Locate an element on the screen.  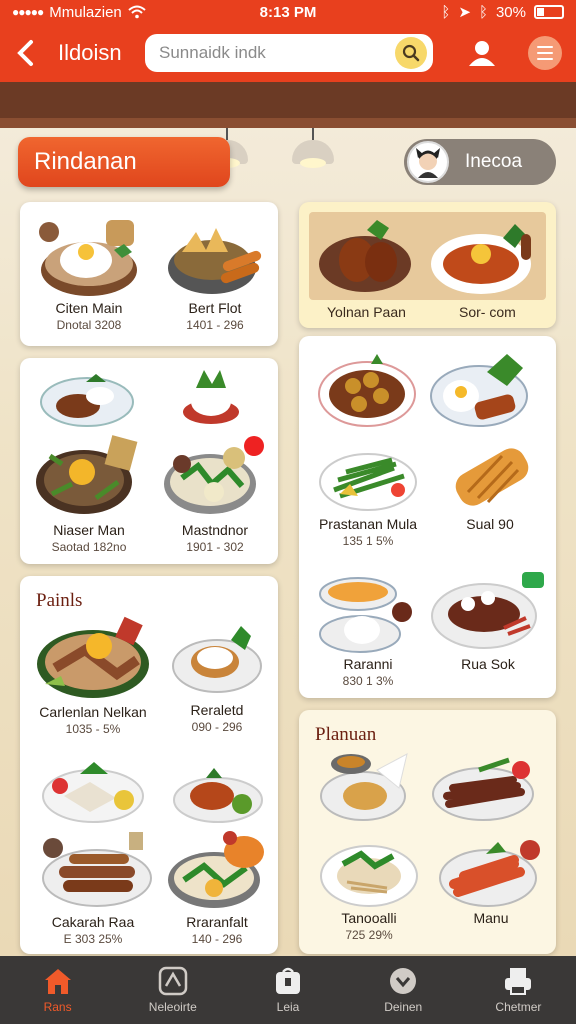
menu-item: Manu is located at coordinates (491, 882).